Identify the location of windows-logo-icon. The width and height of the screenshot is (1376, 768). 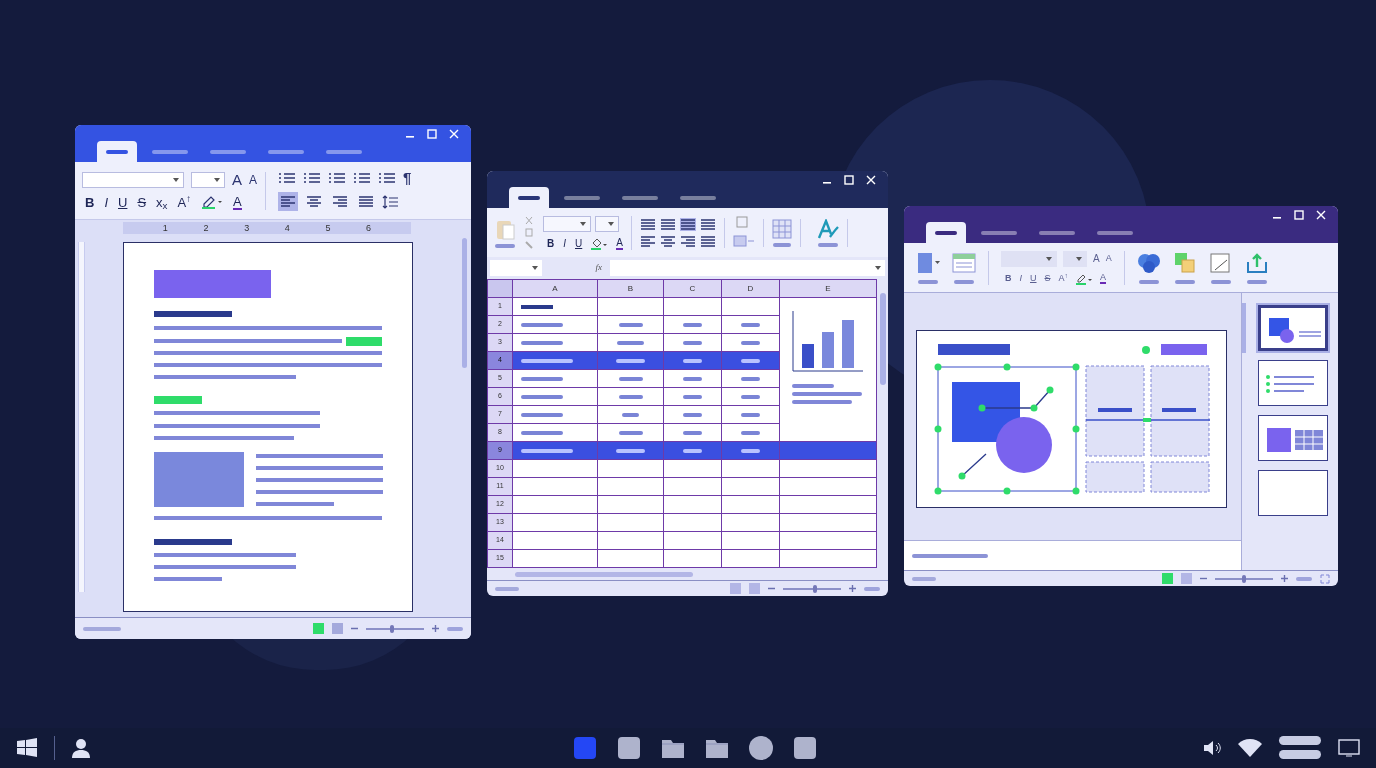
(27, 748).